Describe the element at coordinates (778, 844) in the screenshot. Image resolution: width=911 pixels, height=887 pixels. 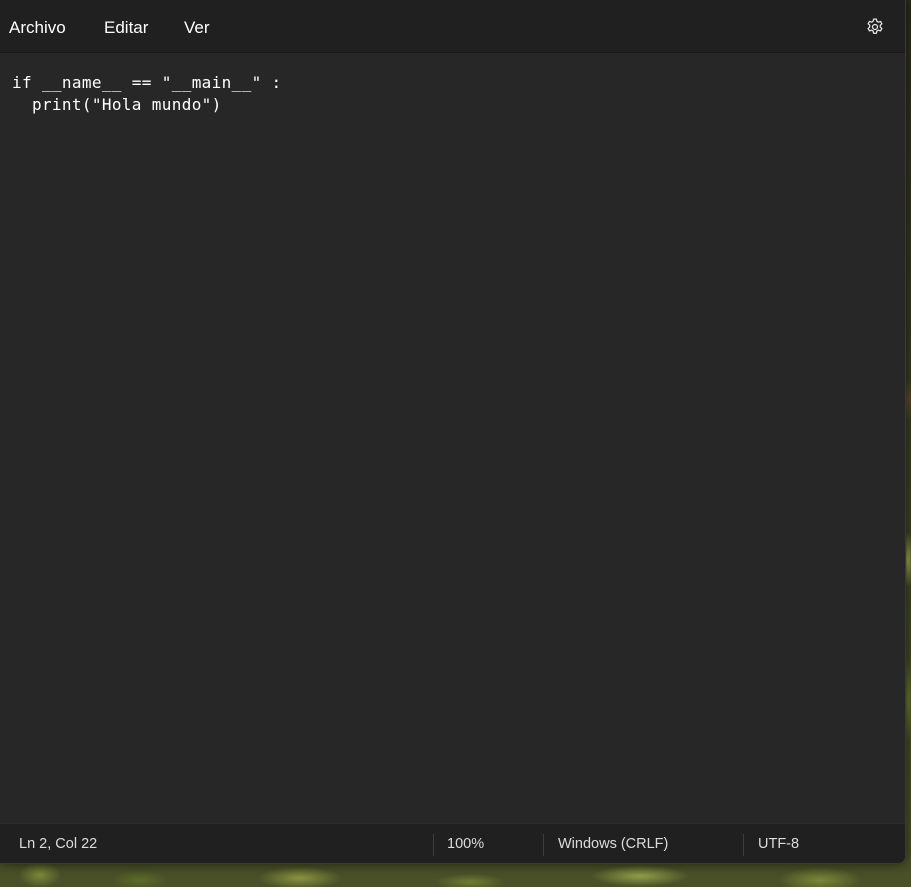
I see `encoding: UTF-8` at that location.